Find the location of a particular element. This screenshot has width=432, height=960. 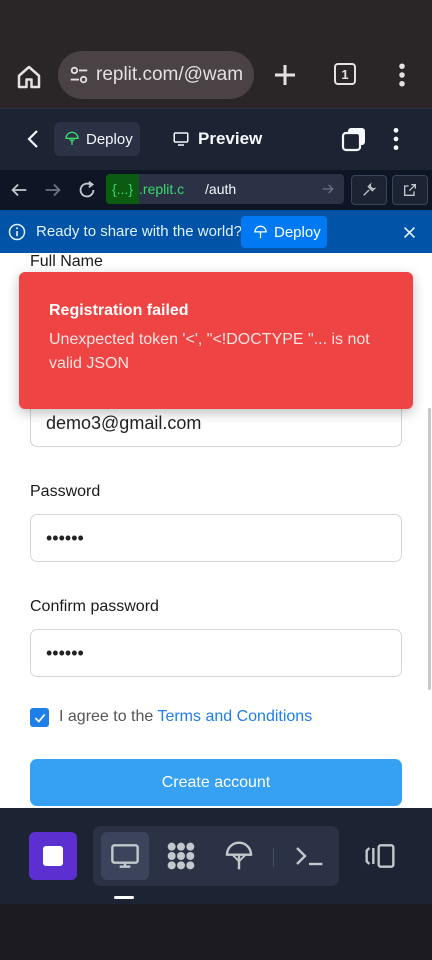

url-bar: replit.com/@wam is located at coordinates (156, 75).